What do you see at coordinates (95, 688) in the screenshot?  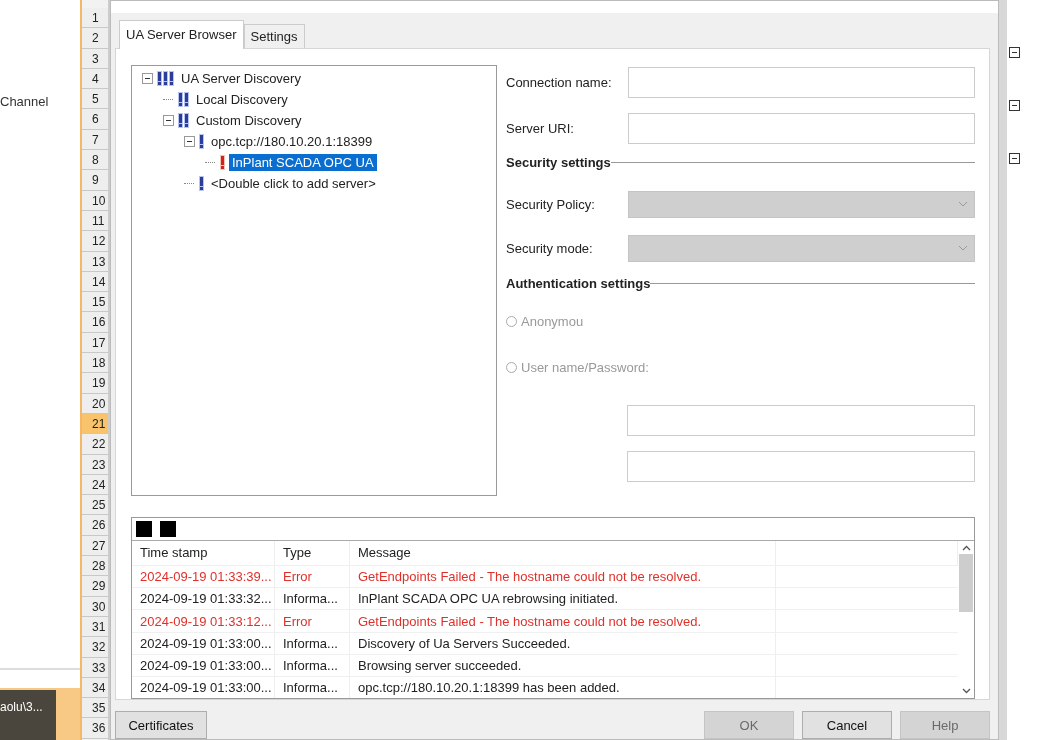 I see `row-header: 34` at bounding box center [95, 688].